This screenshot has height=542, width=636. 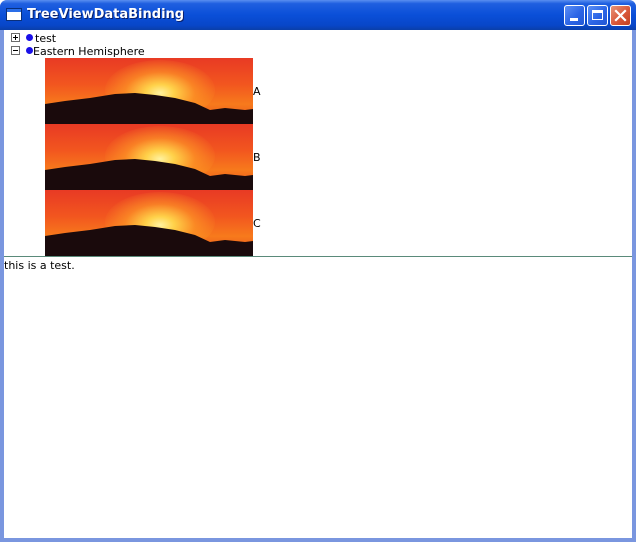 What do you see at coordinates (257, 157) in the screenshot?
I see `tree-node-b: B` at bounding box center [257, 157].